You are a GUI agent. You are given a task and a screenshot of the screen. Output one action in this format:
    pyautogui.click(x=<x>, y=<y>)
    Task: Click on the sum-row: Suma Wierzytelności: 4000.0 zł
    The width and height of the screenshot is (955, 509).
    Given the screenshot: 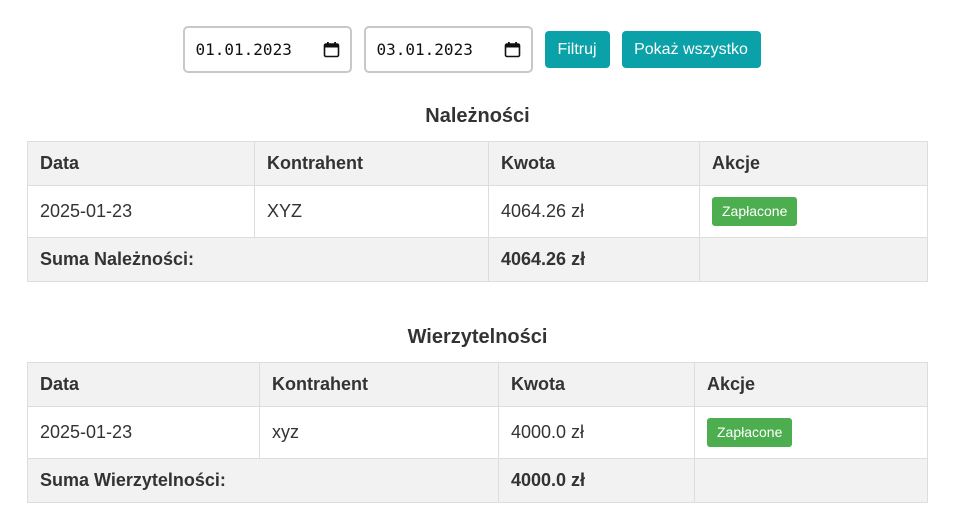 What is the action you would take?
    pyautogui.click(x=477, y=480)
    